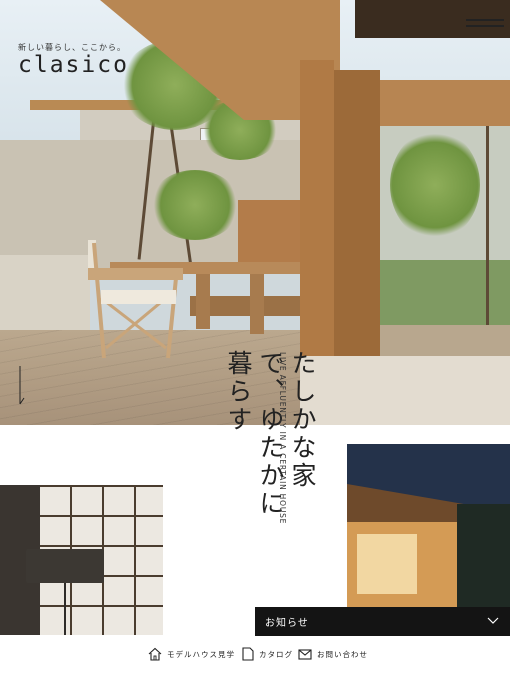 This screenshot has width=510, height=680. What do you see at coordinates (382, 621) in the screenshot?
I see `news-bar: お知らせ` at bounding box center [382, 621].